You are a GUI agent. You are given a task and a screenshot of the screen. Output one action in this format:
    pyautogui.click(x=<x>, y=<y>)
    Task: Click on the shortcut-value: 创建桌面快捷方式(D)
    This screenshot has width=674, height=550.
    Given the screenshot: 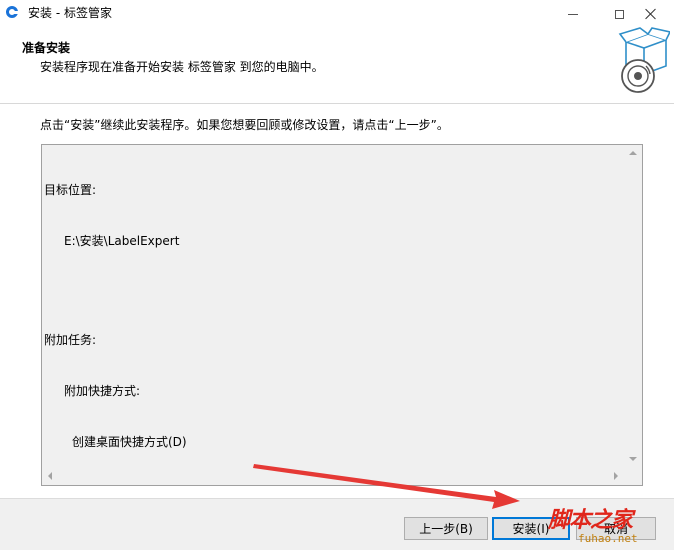 What is the action you would take?
    pyautogui.click(x=129, y=442)
    